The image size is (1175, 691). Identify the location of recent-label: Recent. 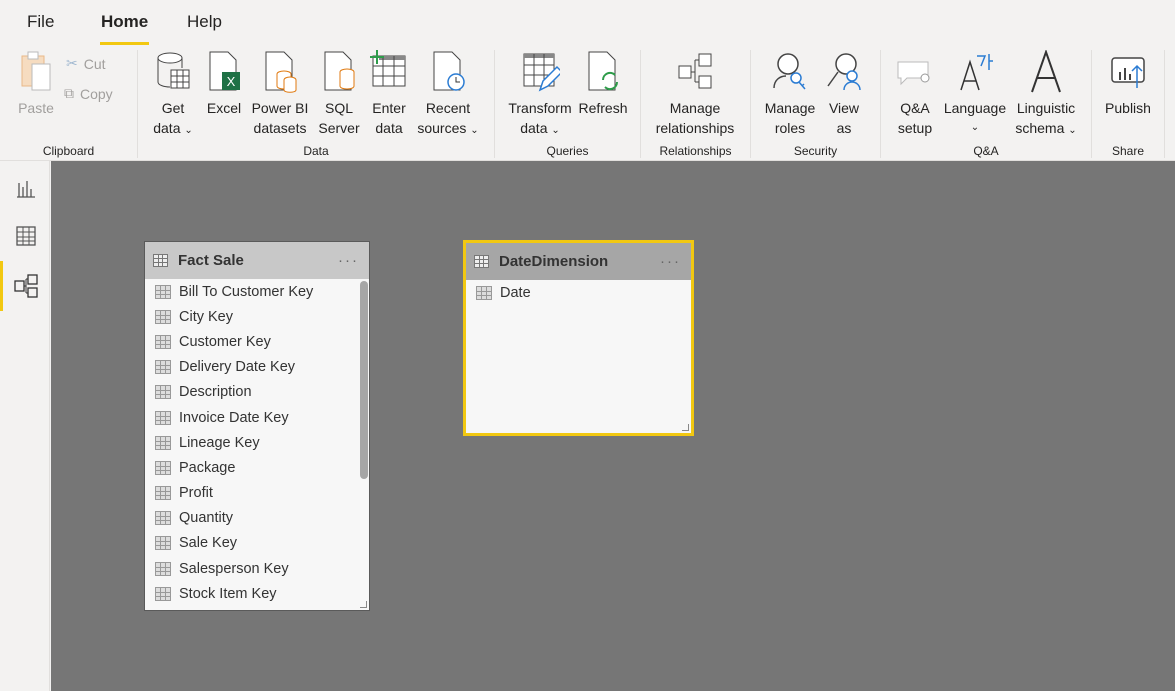
(448, 108).